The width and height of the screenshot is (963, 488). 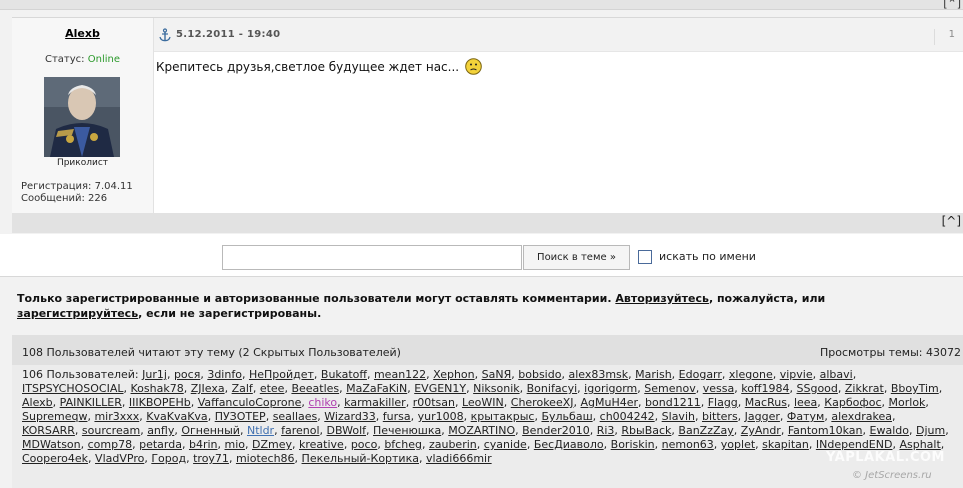 What do you see at coordinates (315, 388) in the screenshot?
I see `reader-user-link: Beeatles` at bounding box center [315, 388].